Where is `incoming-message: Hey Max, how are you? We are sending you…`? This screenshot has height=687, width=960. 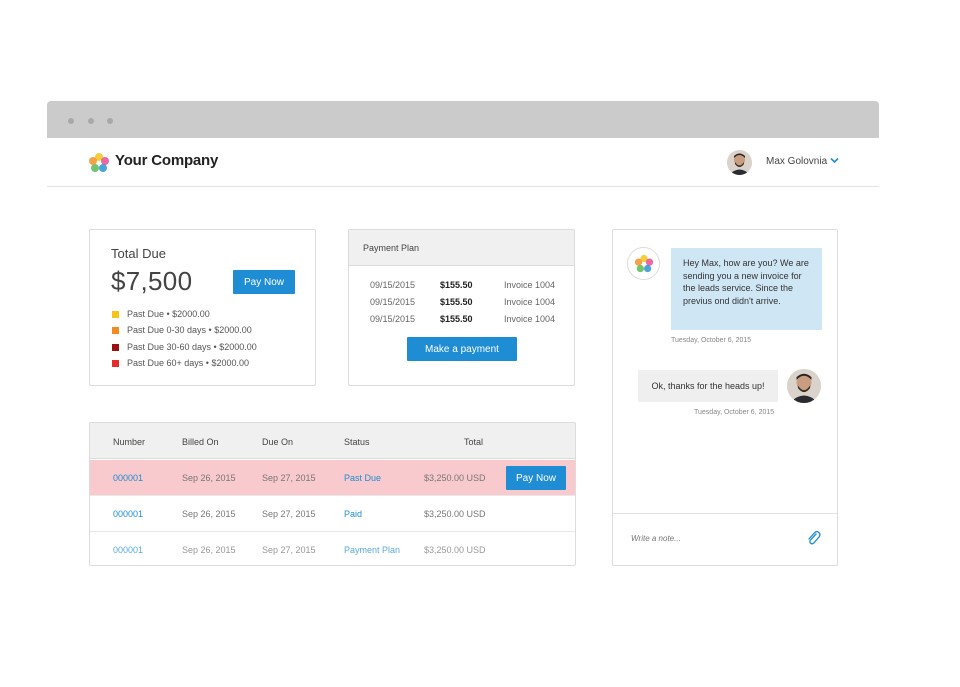 incoming-message: Hey Max, how are you? We are sending you… is located at coordinates (746, 289).